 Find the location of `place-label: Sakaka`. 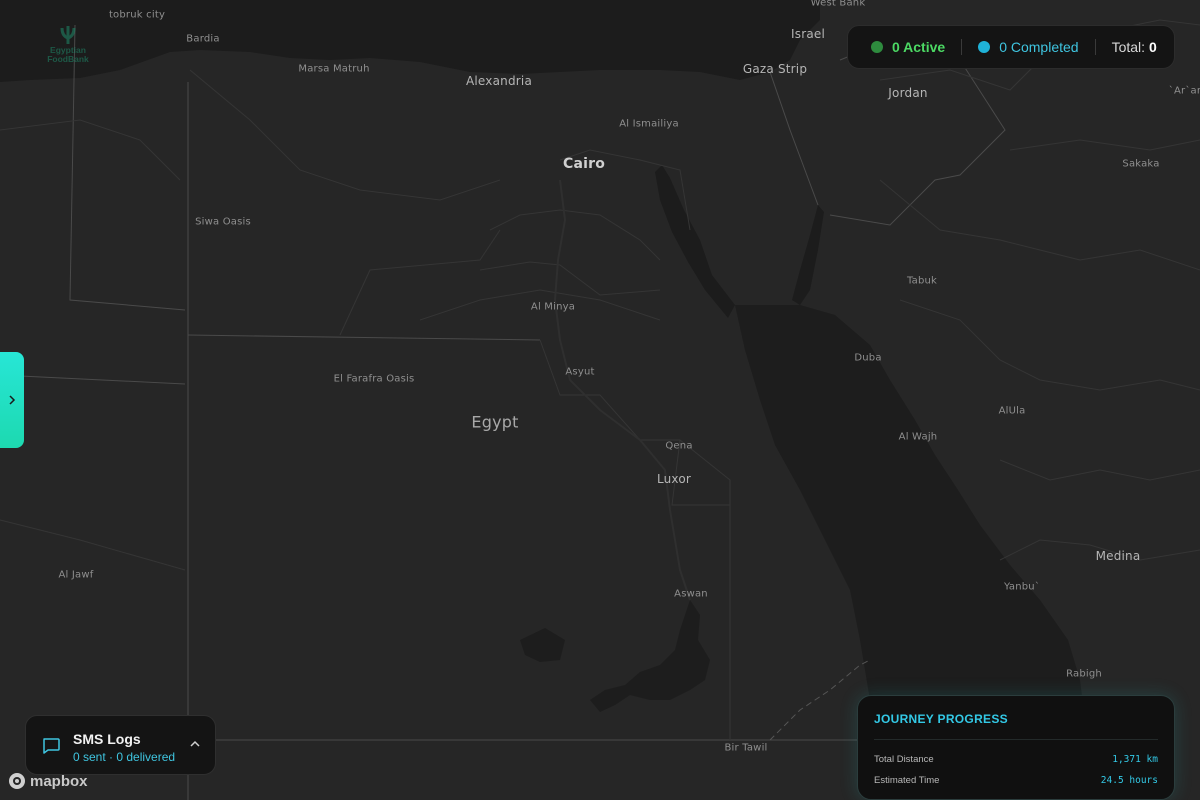

place-label: Sakaka is located at coordinates (1141, 164).